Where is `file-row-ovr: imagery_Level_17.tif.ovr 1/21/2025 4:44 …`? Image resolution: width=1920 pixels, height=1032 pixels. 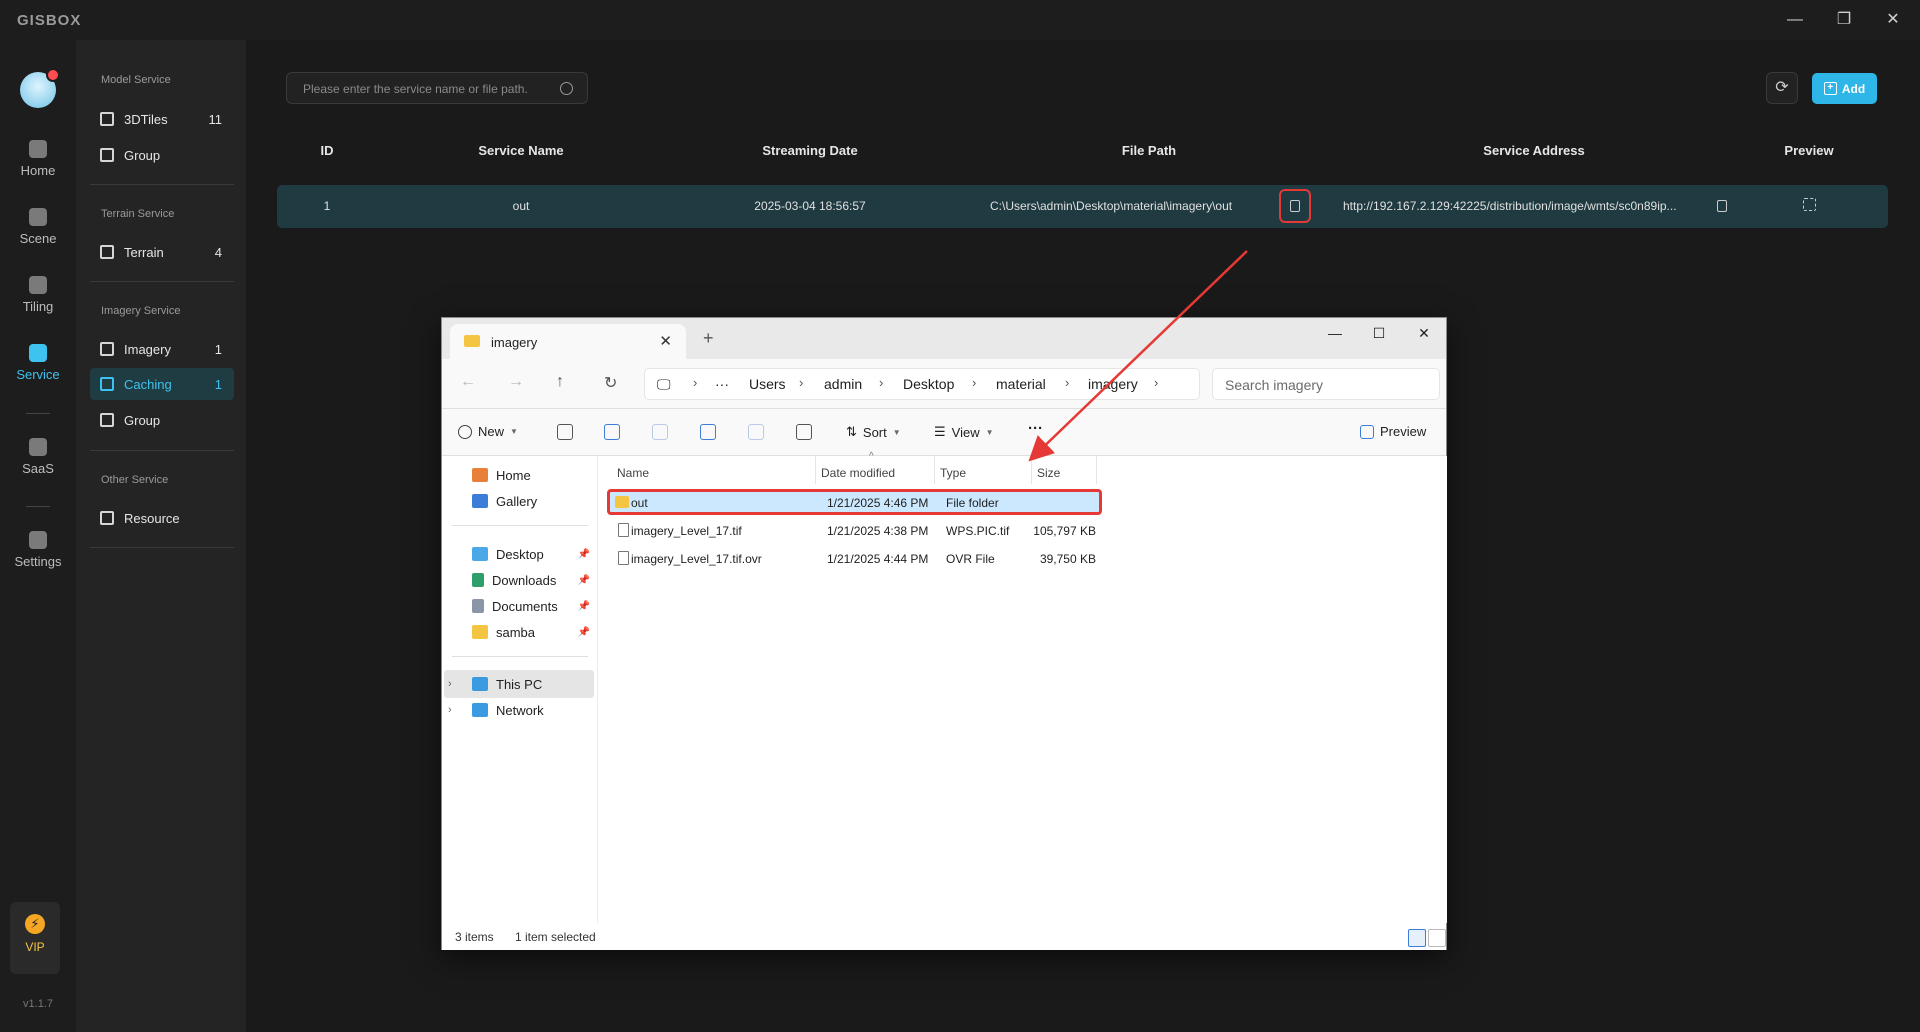 file-row-ovr: imagery_Level_17.tif.ovr 1/21/2025 4:44 … is located at coordinates (854, 559).